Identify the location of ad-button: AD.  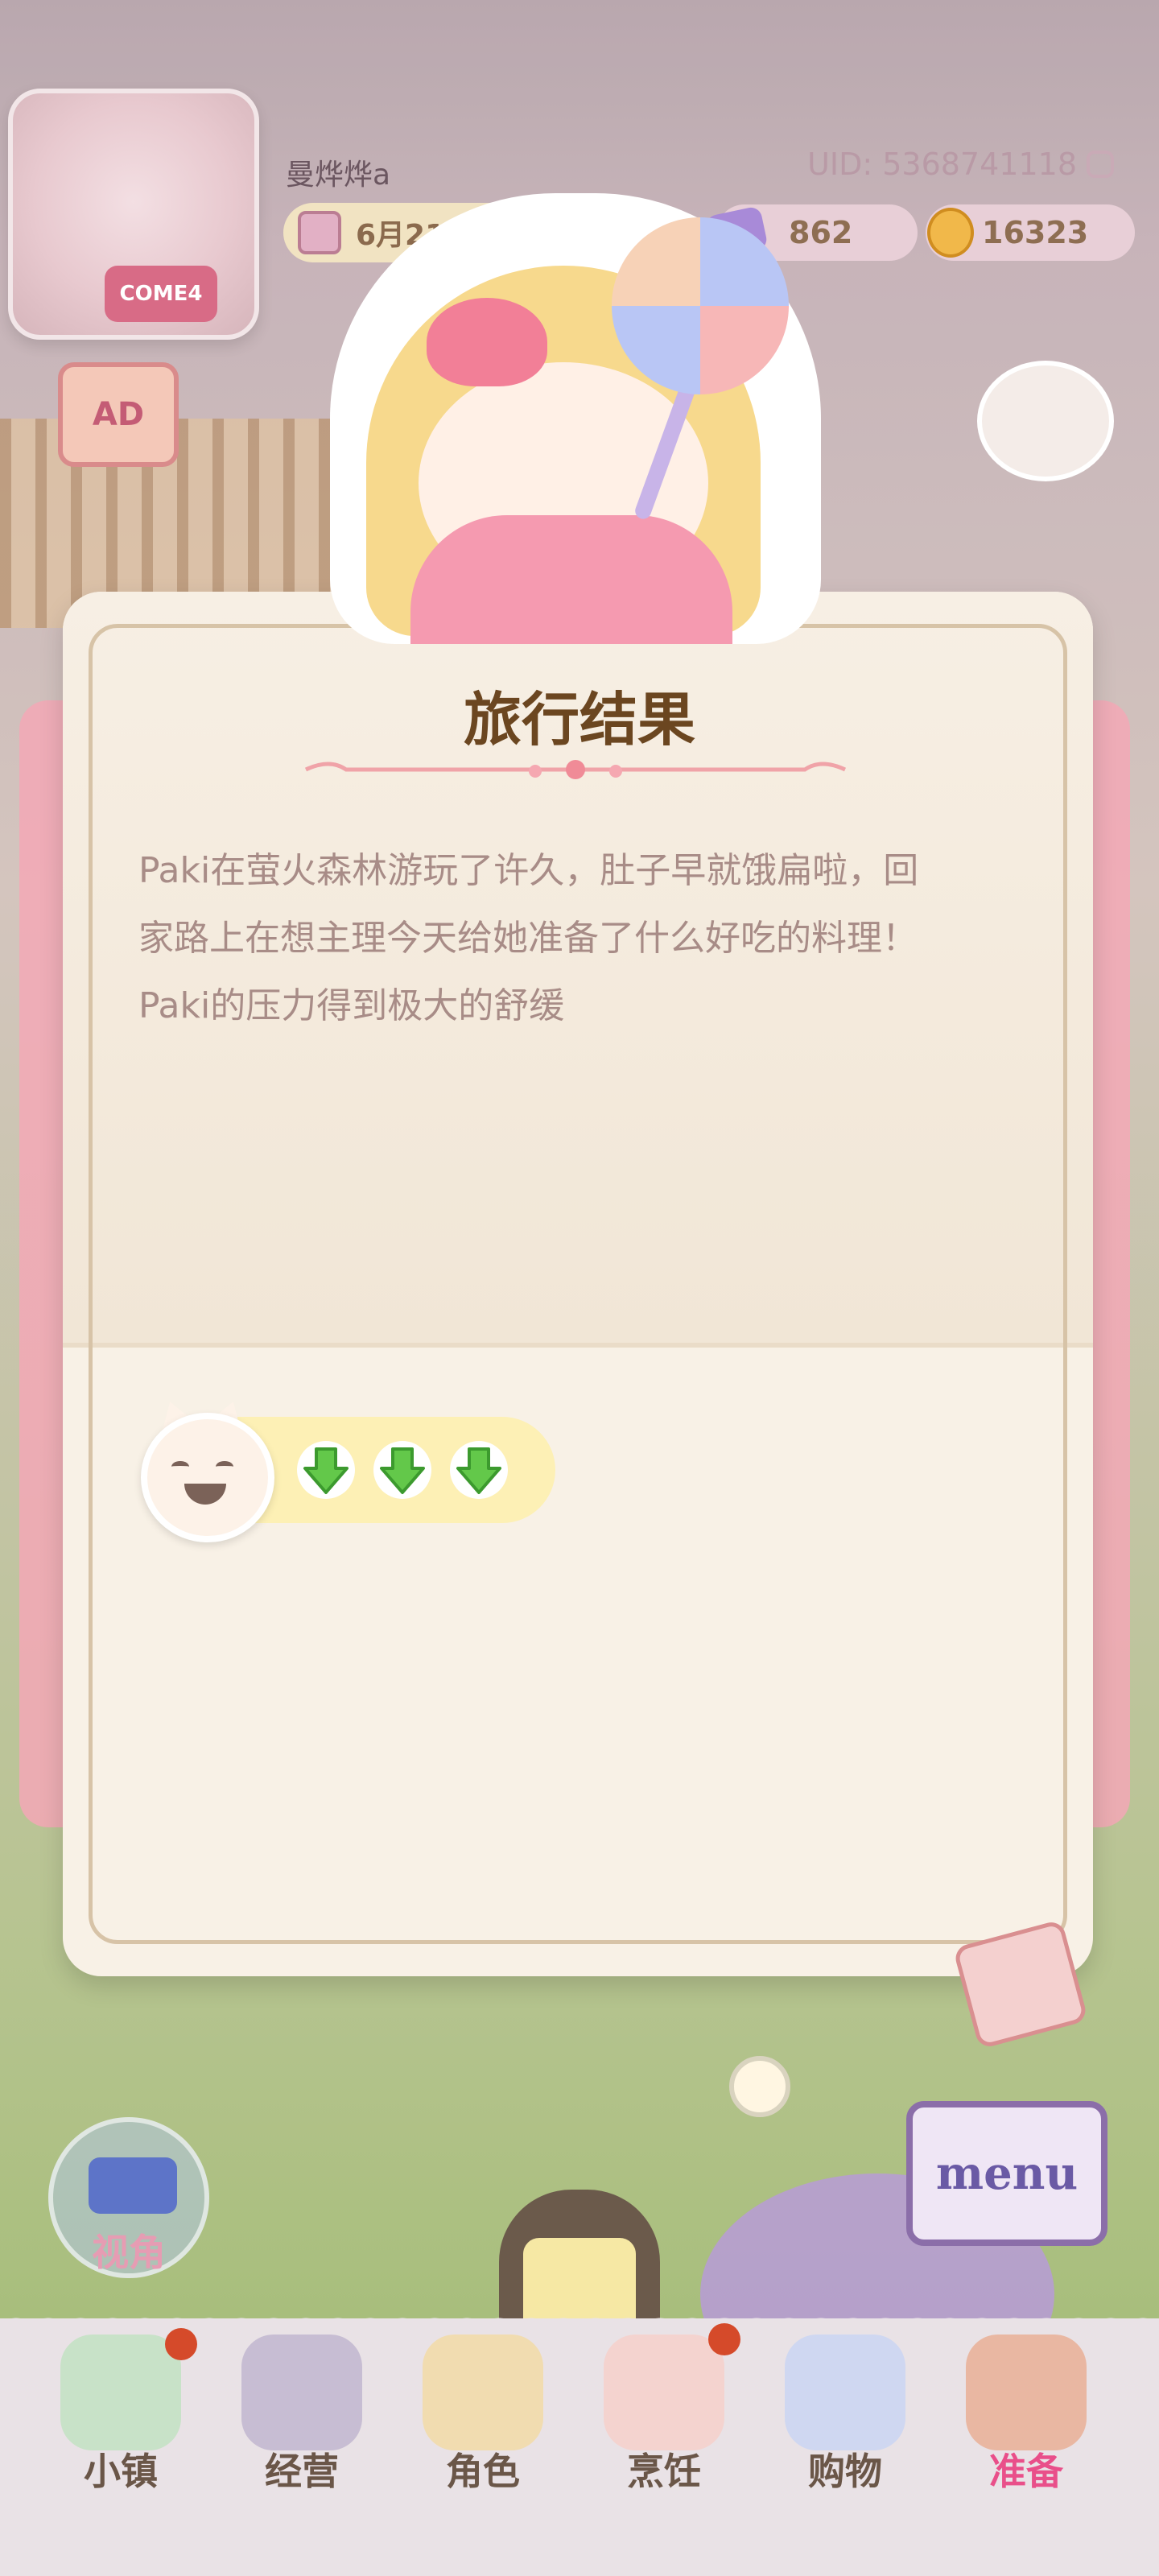
(118, 414).